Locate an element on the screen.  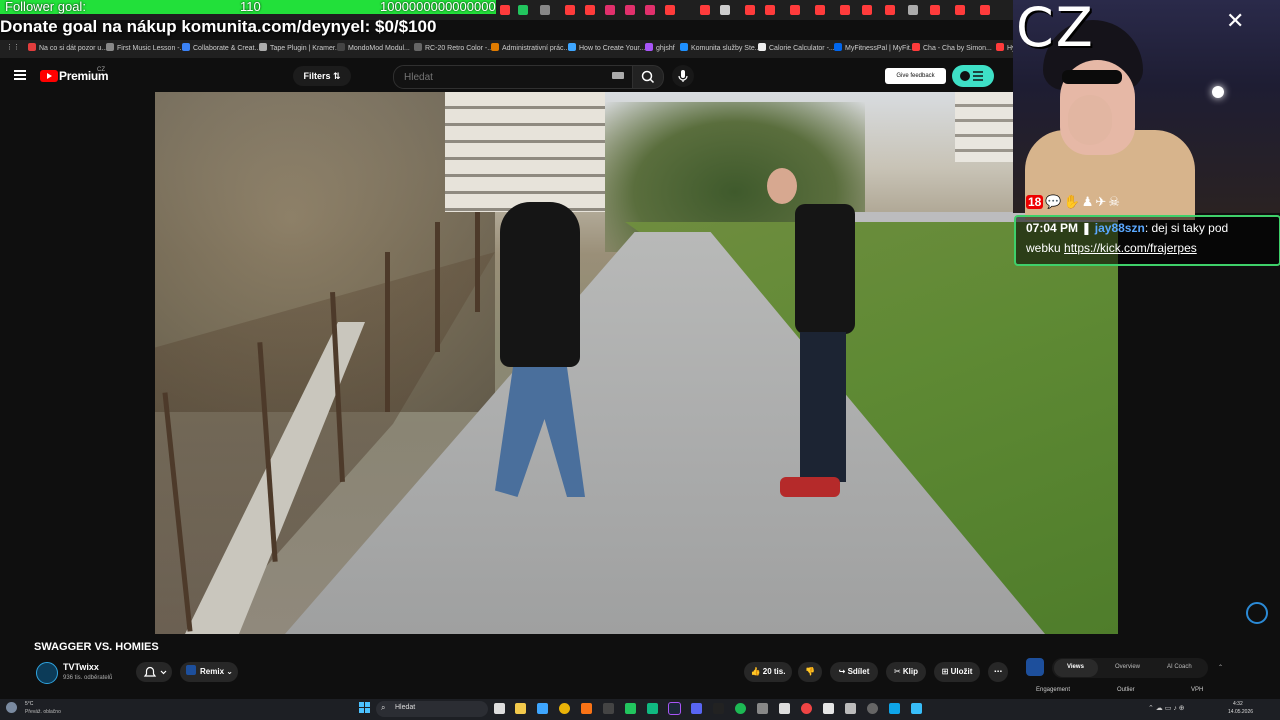
tiktok-icon is located at coordinates (718, 708).